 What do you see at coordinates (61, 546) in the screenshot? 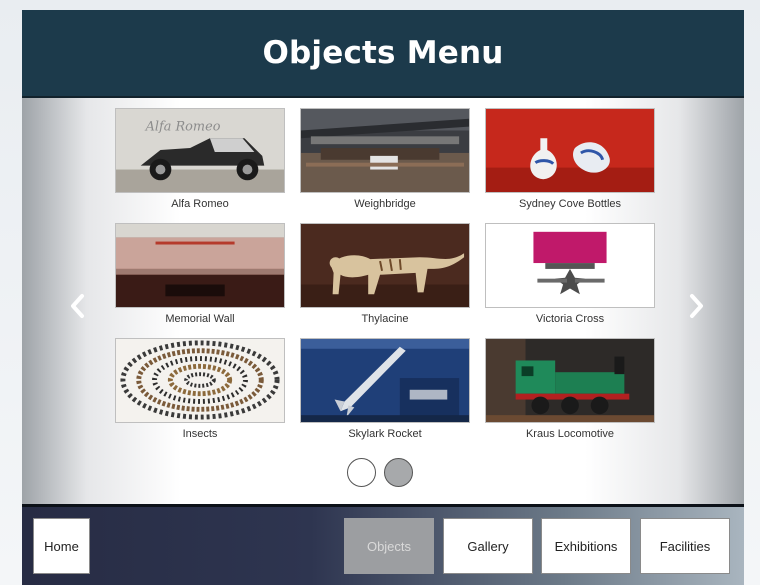
I see `nav-home-button: Home` at bounding box center [61, 546].